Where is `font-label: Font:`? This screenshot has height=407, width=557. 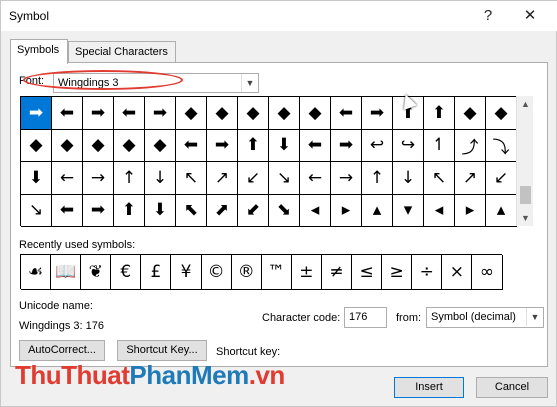 font-label: Font: is located at coordinates (32, 81).